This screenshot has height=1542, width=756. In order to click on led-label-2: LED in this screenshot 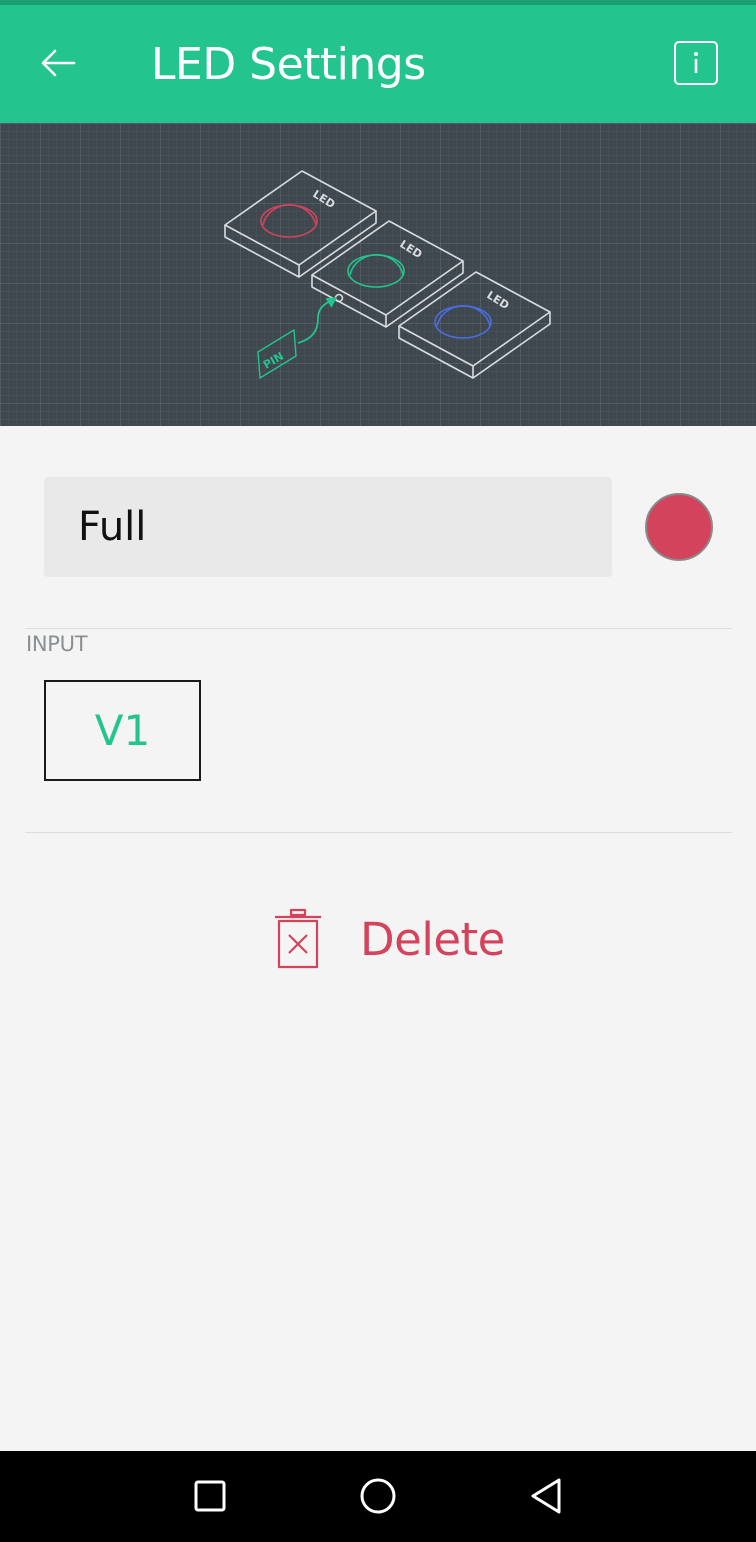, I will do `click(410, 250)`.